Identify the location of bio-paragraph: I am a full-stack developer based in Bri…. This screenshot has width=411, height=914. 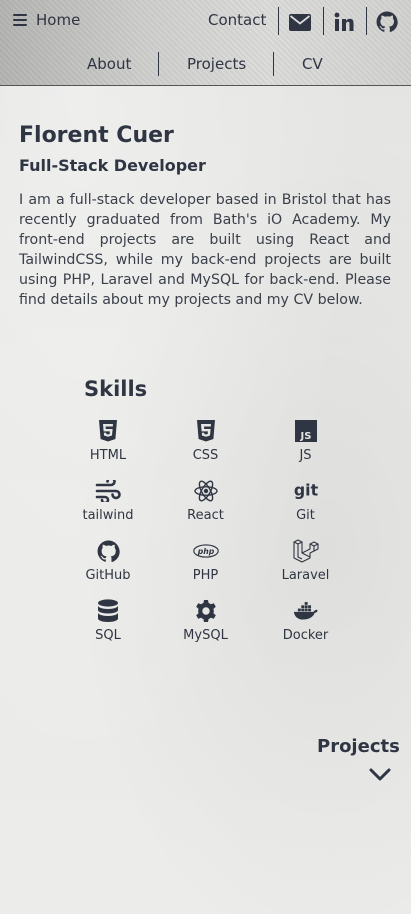
(205, 250).